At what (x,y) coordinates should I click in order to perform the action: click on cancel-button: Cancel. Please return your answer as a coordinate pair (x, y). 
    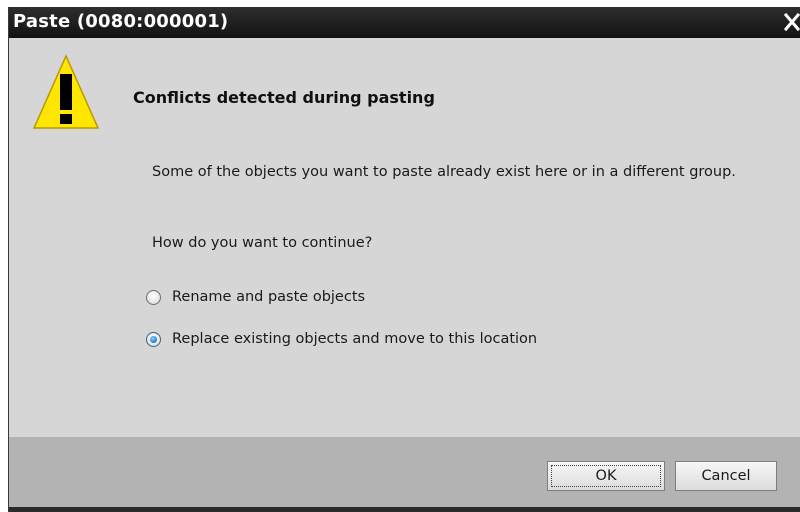
    Looking at the image, I should click on (726, 476).